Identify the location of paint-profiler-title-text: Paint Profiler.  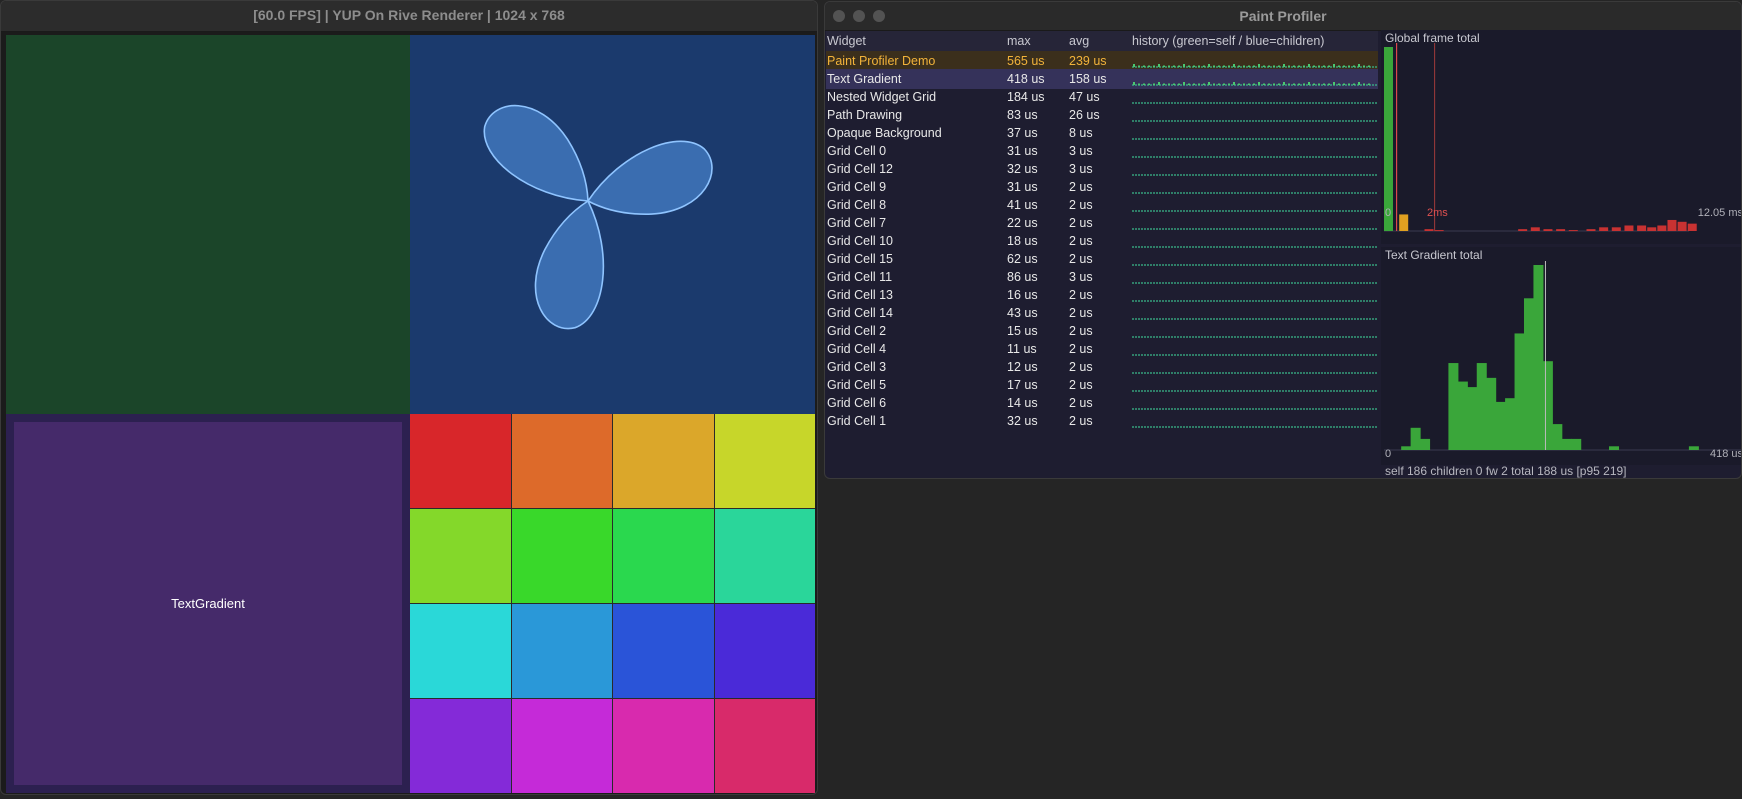
(1283, 16).